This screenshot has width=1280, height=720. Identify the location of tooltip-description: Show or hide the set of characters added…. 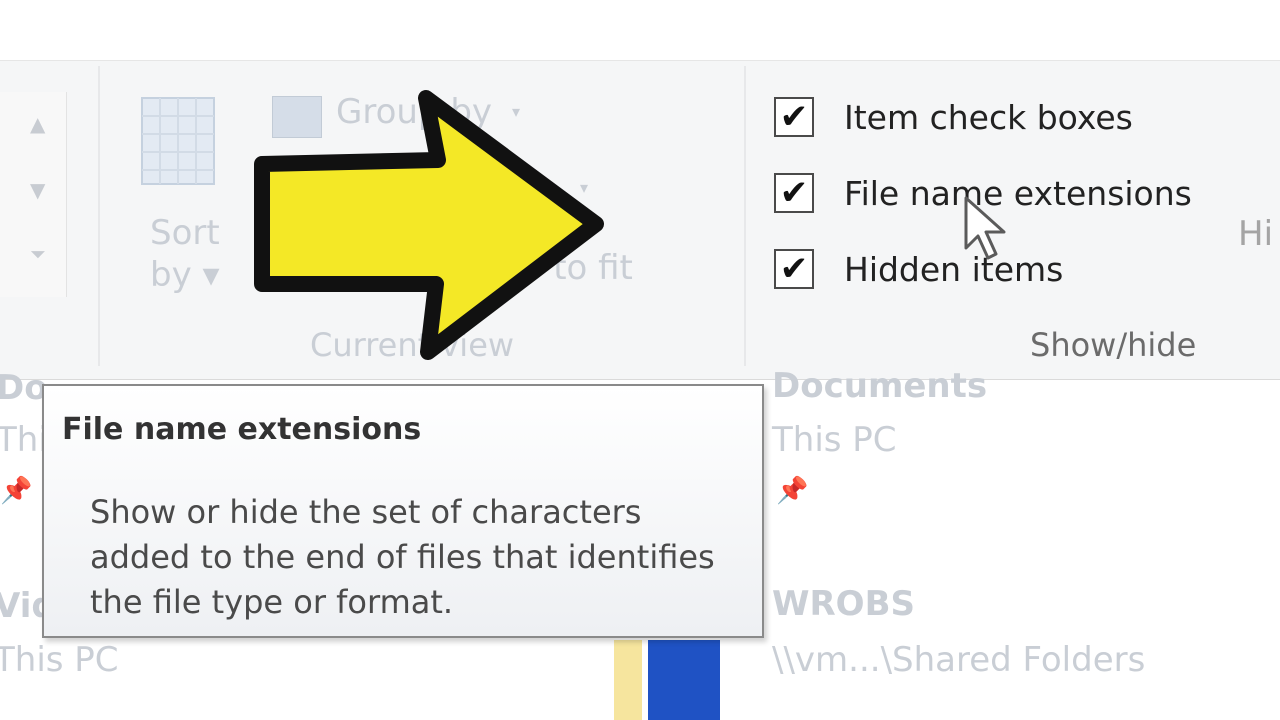
(402, 557).